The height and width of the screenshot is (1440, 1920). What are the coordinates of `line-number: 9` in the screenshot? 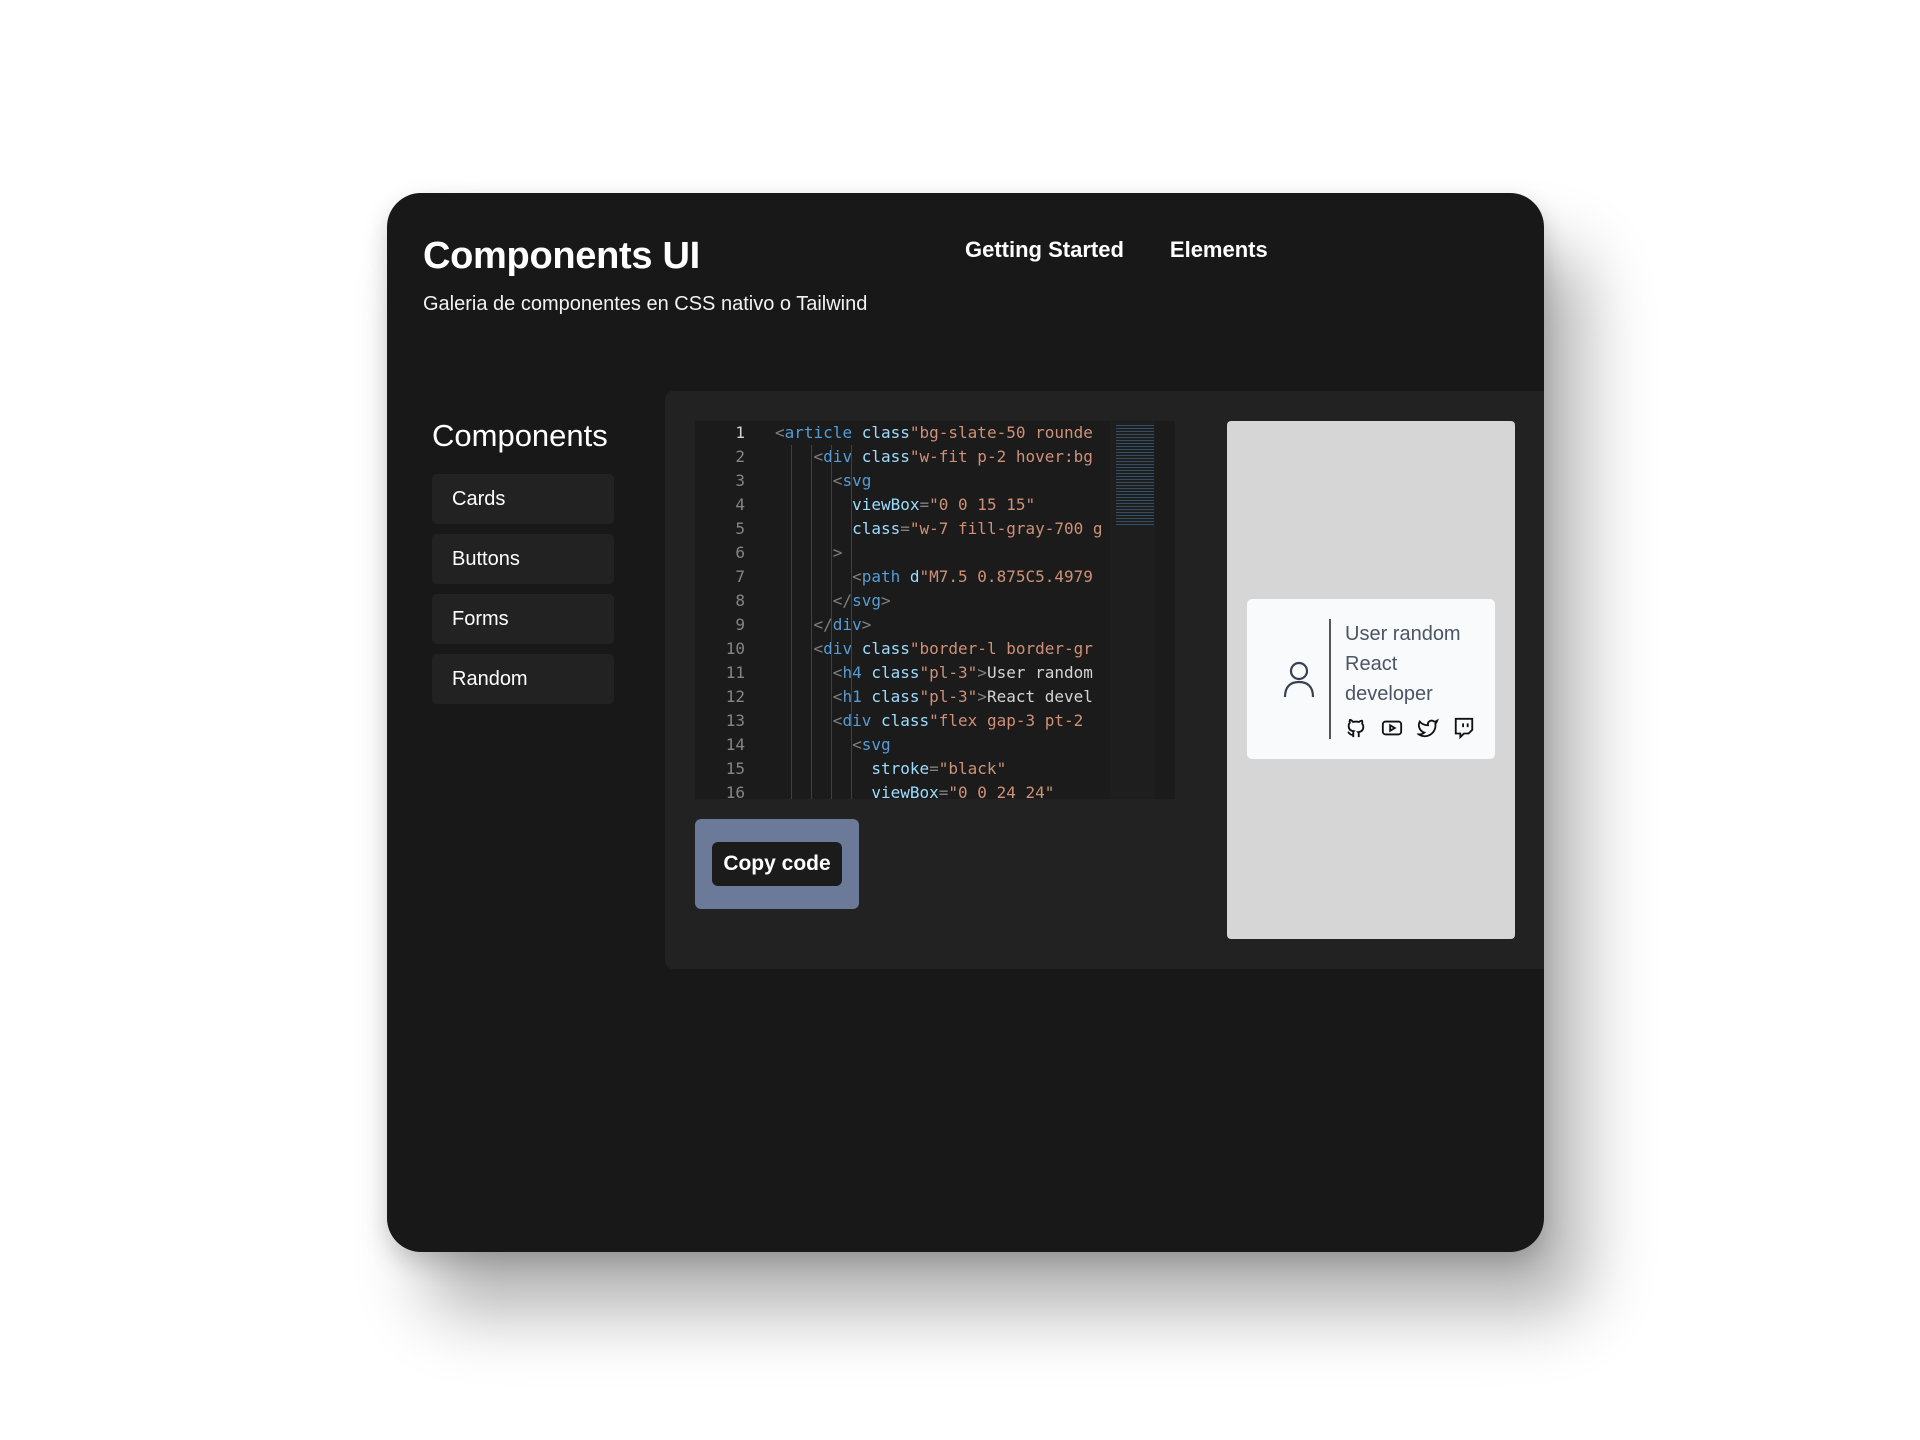 It's located at (740, 624).